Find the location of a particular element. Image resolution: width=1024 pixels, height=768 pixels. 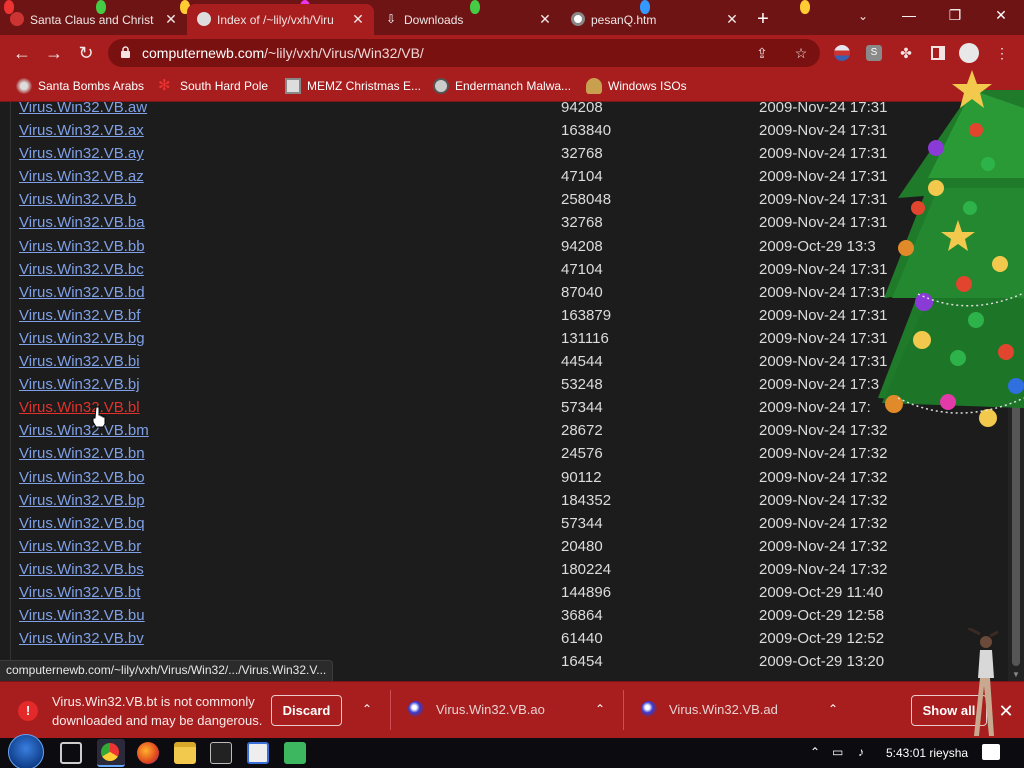

file-link: Virus.Win32.VB.bm is located at coordinates (84, 430).